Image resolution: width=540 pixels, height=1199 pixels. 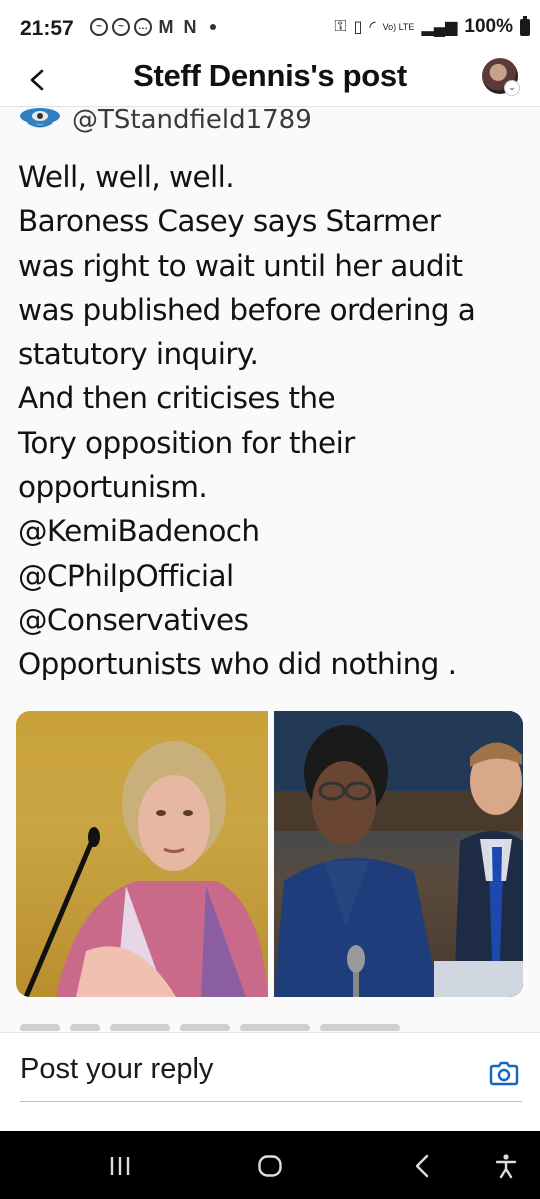 I want to click on tweet-line: was published before ordering a, so click(x=247, y=309).